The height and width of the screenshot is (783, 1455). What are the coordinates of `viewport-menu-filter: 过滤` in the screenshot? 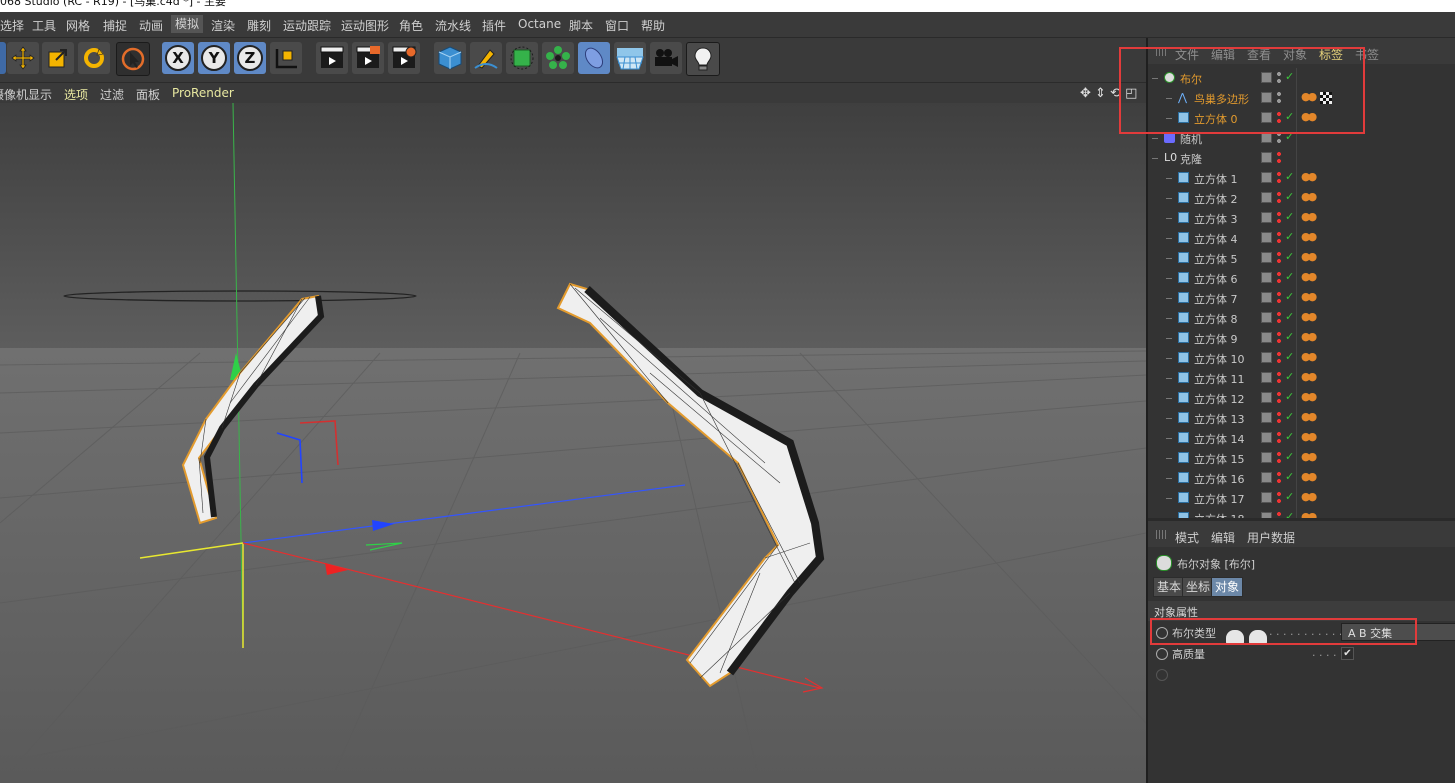 It's located at (112, 94).